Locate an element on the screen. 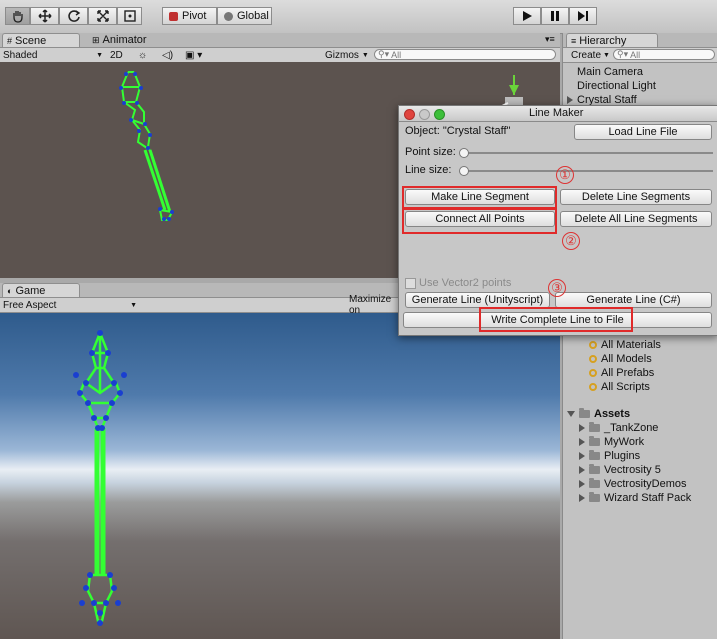 The image size is (717, 639). marker-1: ① is located at coordinates (565, 175).